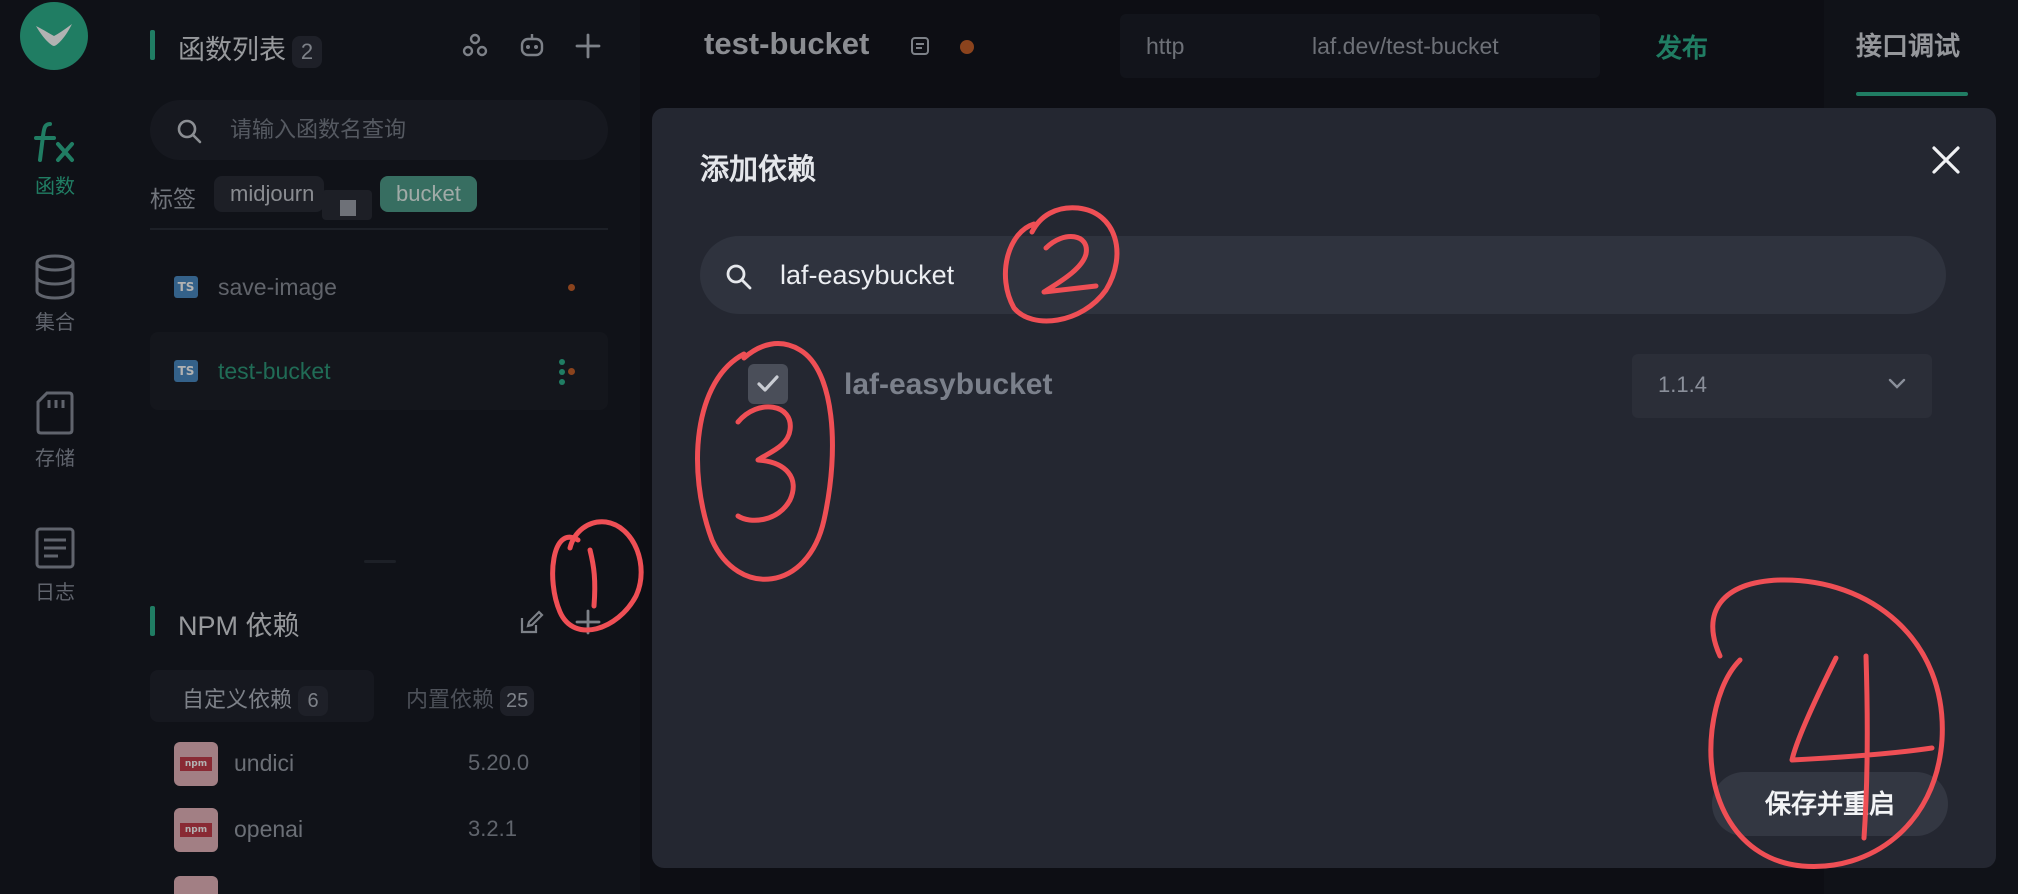  What do you see at coordinates (948, 384) in the screenshot?
I see `result-package-name: laf-easybucket` at bounding box center [948, 384].